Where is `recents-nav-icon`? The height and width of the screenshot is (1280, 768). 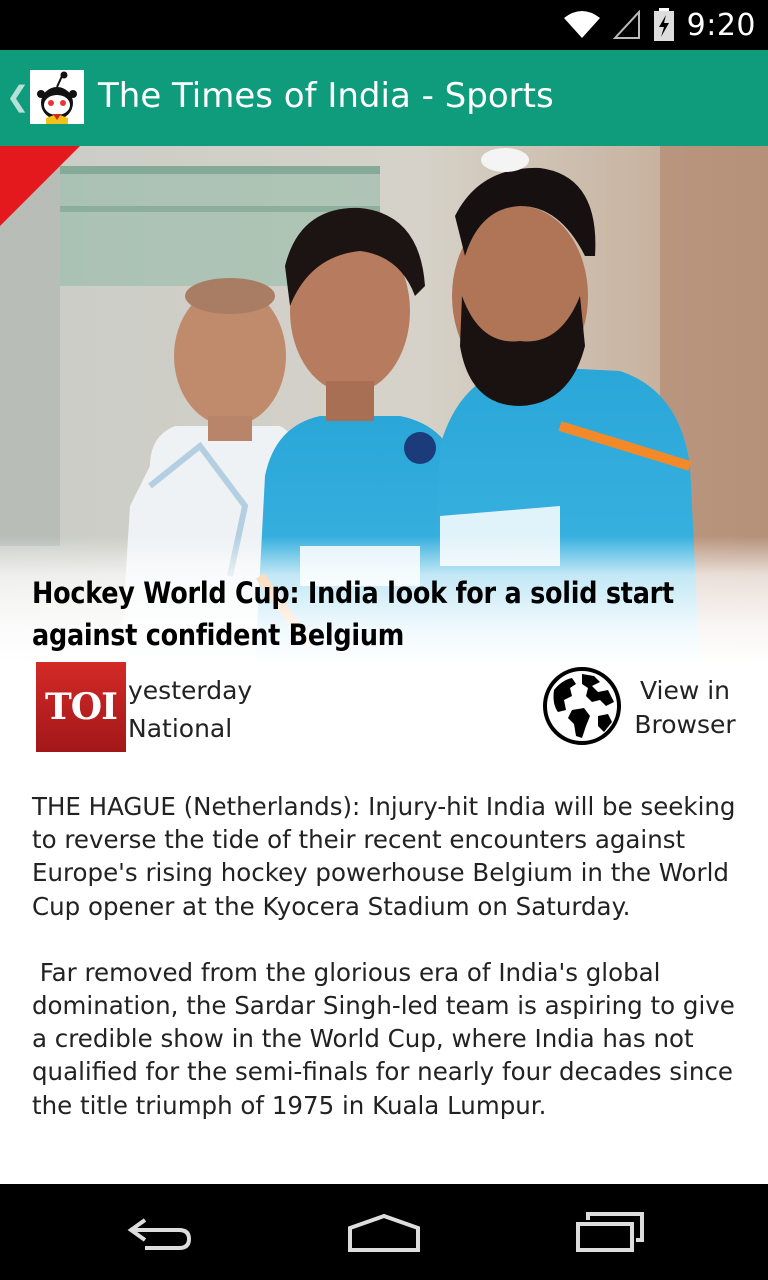 recents-nav-icon is located at coordinates (610, 1232).